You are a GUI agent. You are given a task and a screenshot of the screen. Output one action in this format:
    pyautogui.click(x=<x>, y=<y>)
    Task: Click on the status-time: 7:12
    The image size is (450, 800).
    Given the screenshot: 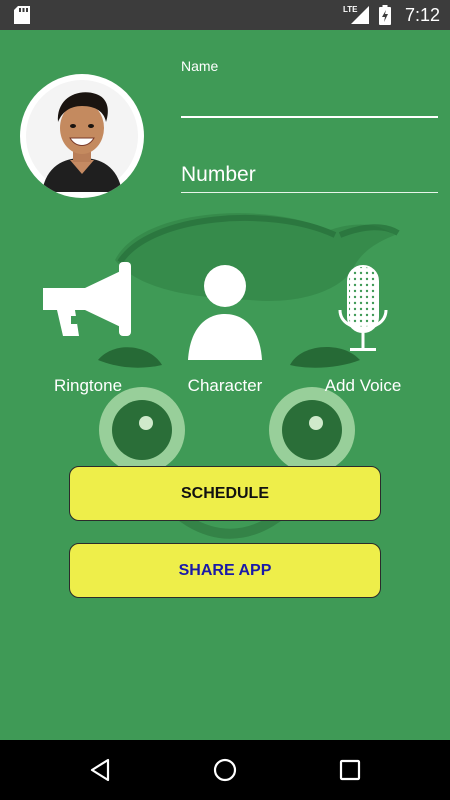 What is the action you would take?
    pyautogui.click(x=422, y=14)
    